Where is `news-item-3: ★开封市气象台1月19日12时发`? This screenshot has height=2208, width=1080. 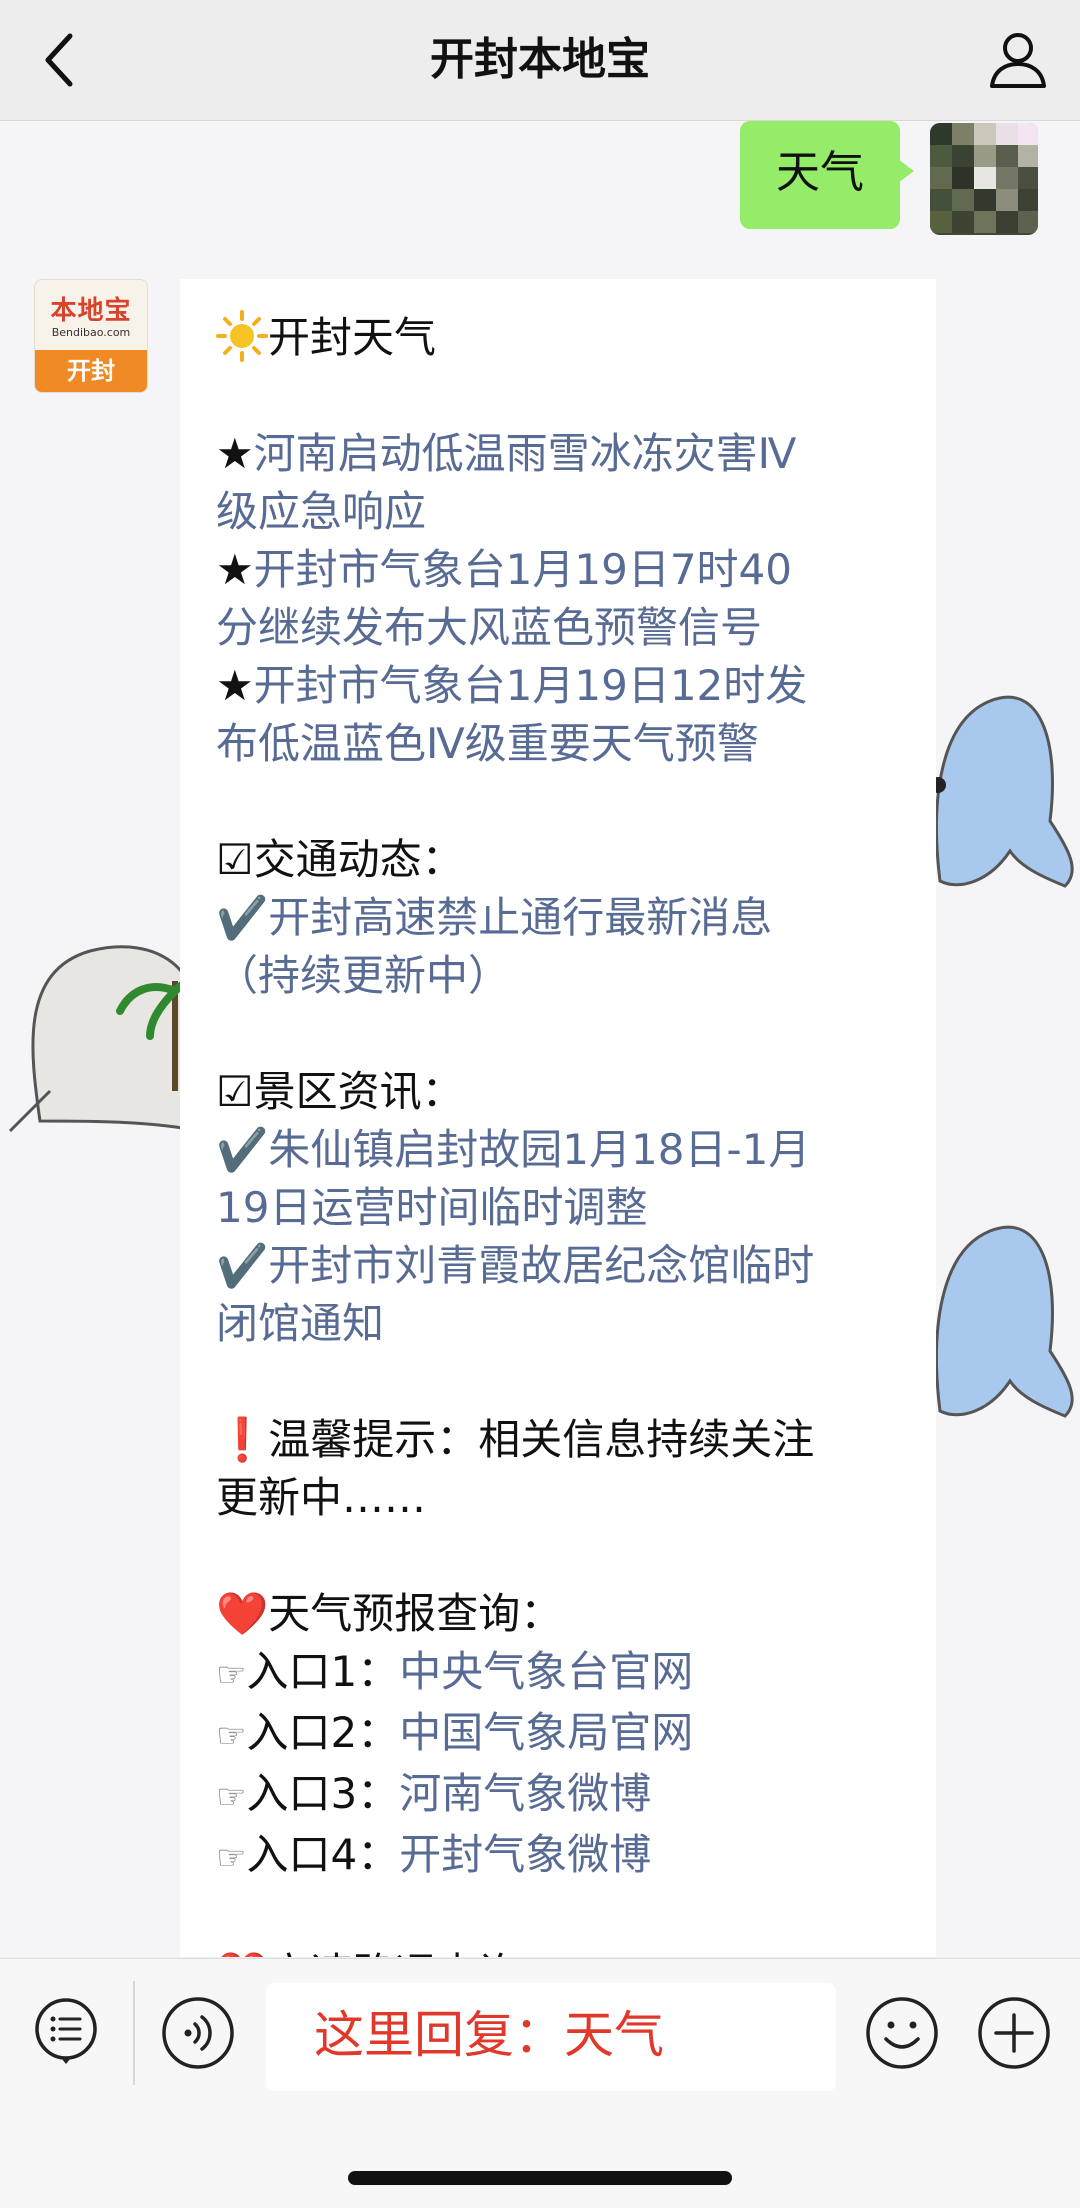 news-item-3: ★开封市气象台1月19日12时发 is located at coordinates (558, 686).